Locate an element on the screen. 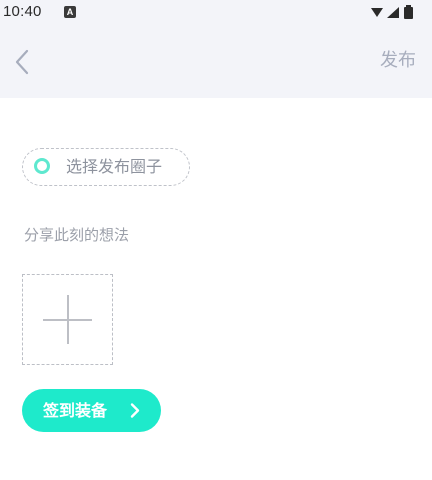 The width and height of the screenshot is (432, 480). notification-icon: A is located at coordinates (70, 12).